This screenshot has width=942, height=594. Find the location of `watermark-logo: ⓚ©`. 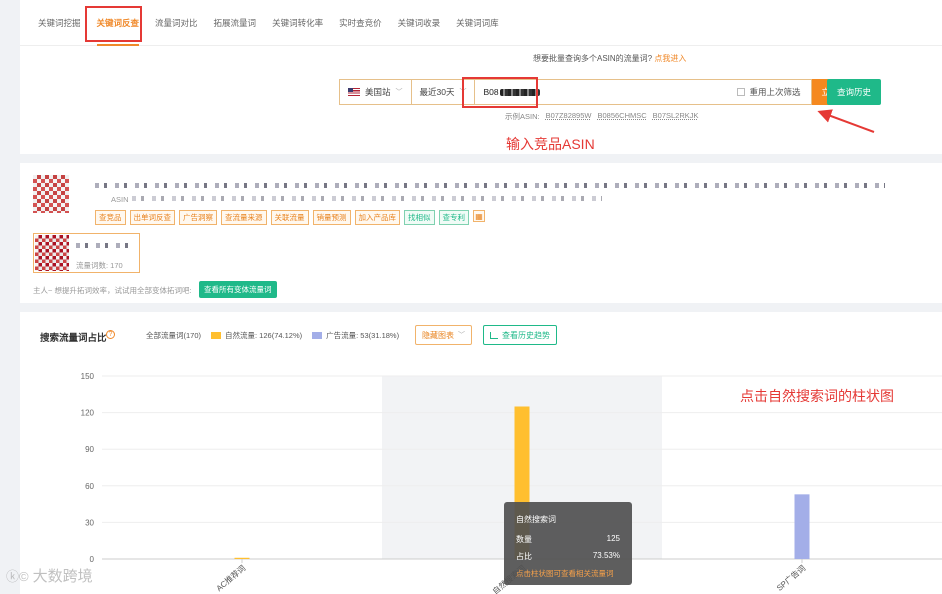

watermark-logo: ⓚ© is located at coordinates (17, 576).